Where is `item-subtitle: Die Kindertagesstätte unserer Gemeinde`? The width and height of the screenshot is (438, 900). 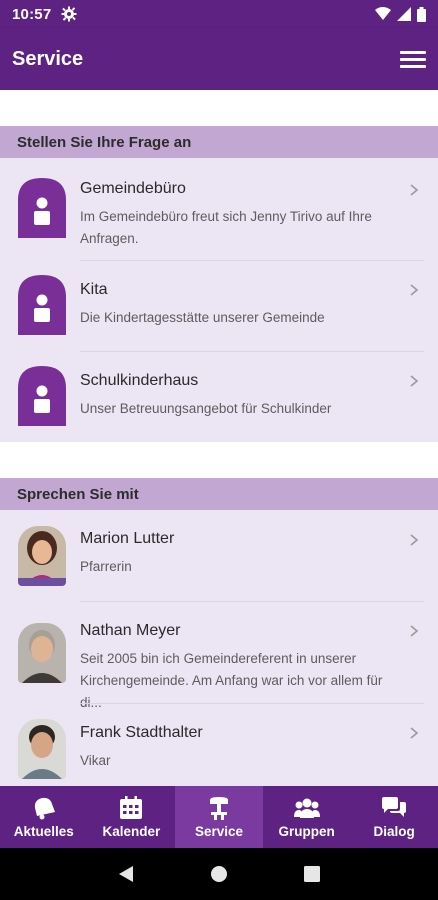 item-subtitle: Die Kindertagesstätte unserer Gemeinde is located at coordinates (202, 317).